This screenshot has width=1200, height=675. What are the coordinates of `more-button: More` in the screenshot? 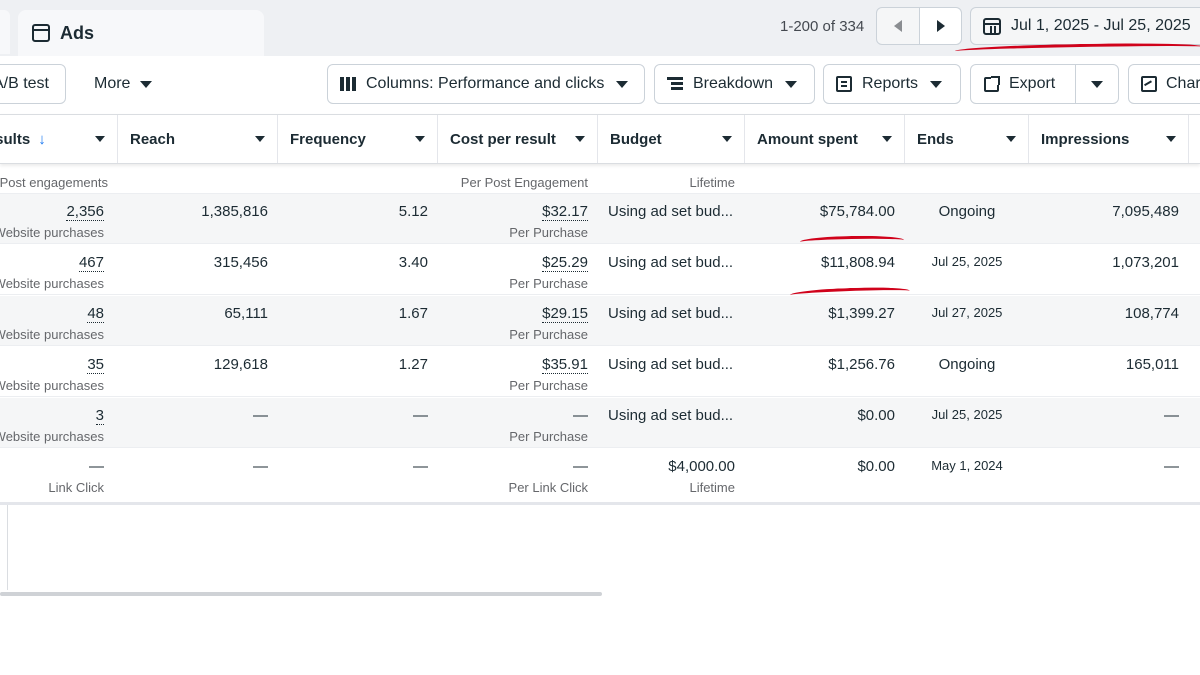 It's located at (125, 84).